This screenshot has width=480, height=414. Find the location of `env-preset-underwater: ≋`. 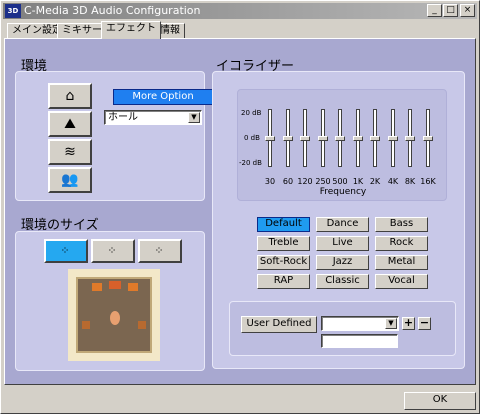

env-preset-underwater: ≋ is located at coordinates (70, 152).